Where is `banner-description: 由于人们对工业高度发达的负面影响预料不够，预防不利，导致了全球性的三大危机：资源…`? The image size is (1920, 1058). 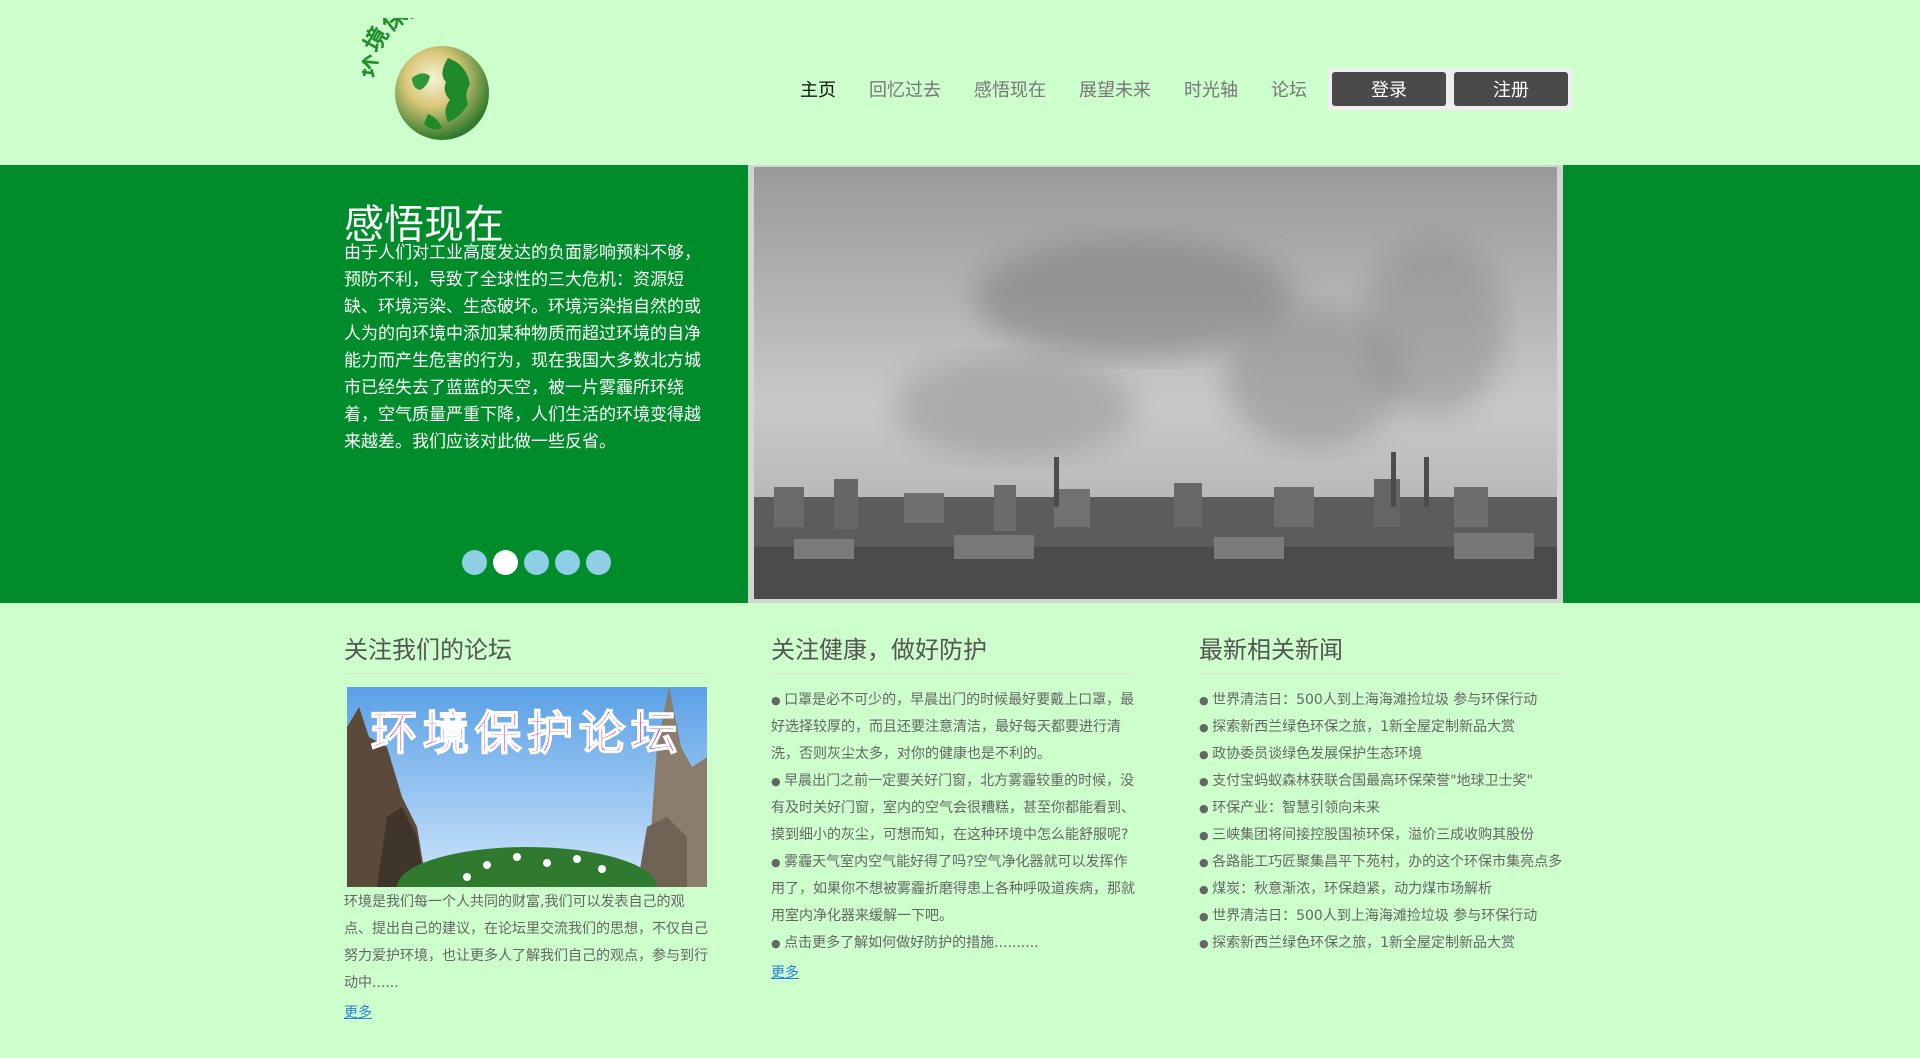 banner-description: 由于人们对工业高度发达的负面影响预料不够，预防不利，导致了全球性的三大危机：资源… is located at coordinates (522, 347).